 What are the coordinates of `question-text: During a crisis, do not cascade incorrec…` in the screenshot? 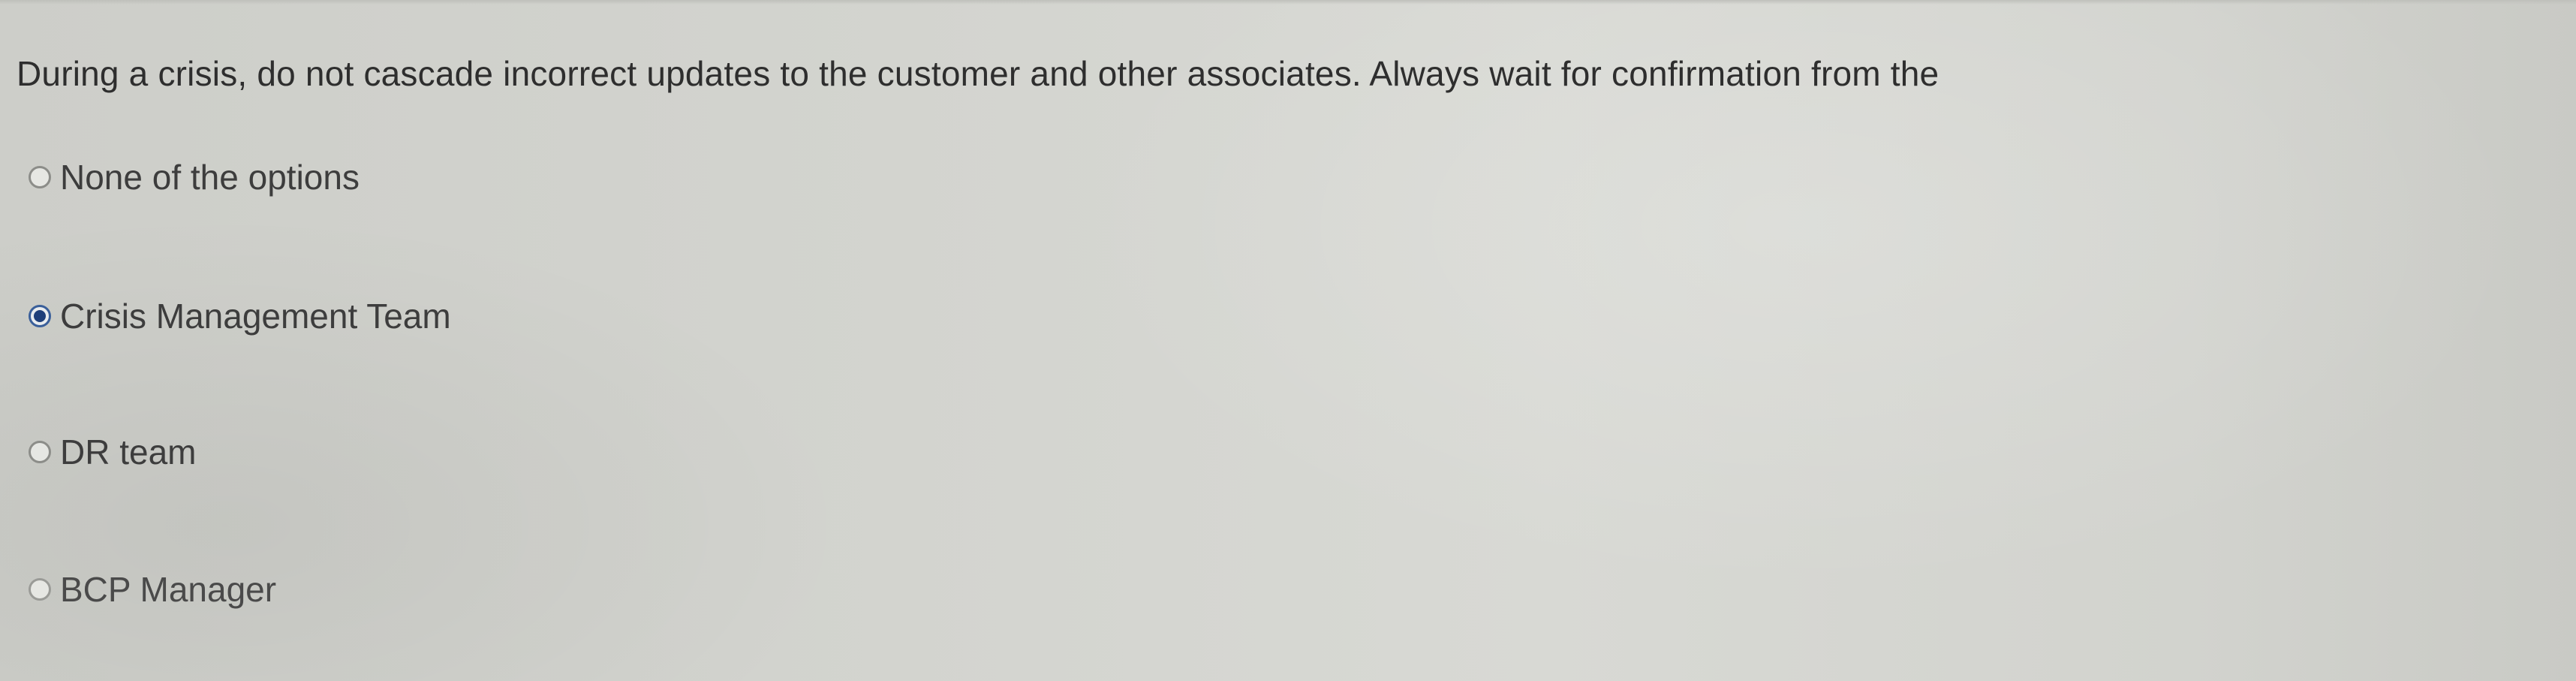 It's located at (979, 73).